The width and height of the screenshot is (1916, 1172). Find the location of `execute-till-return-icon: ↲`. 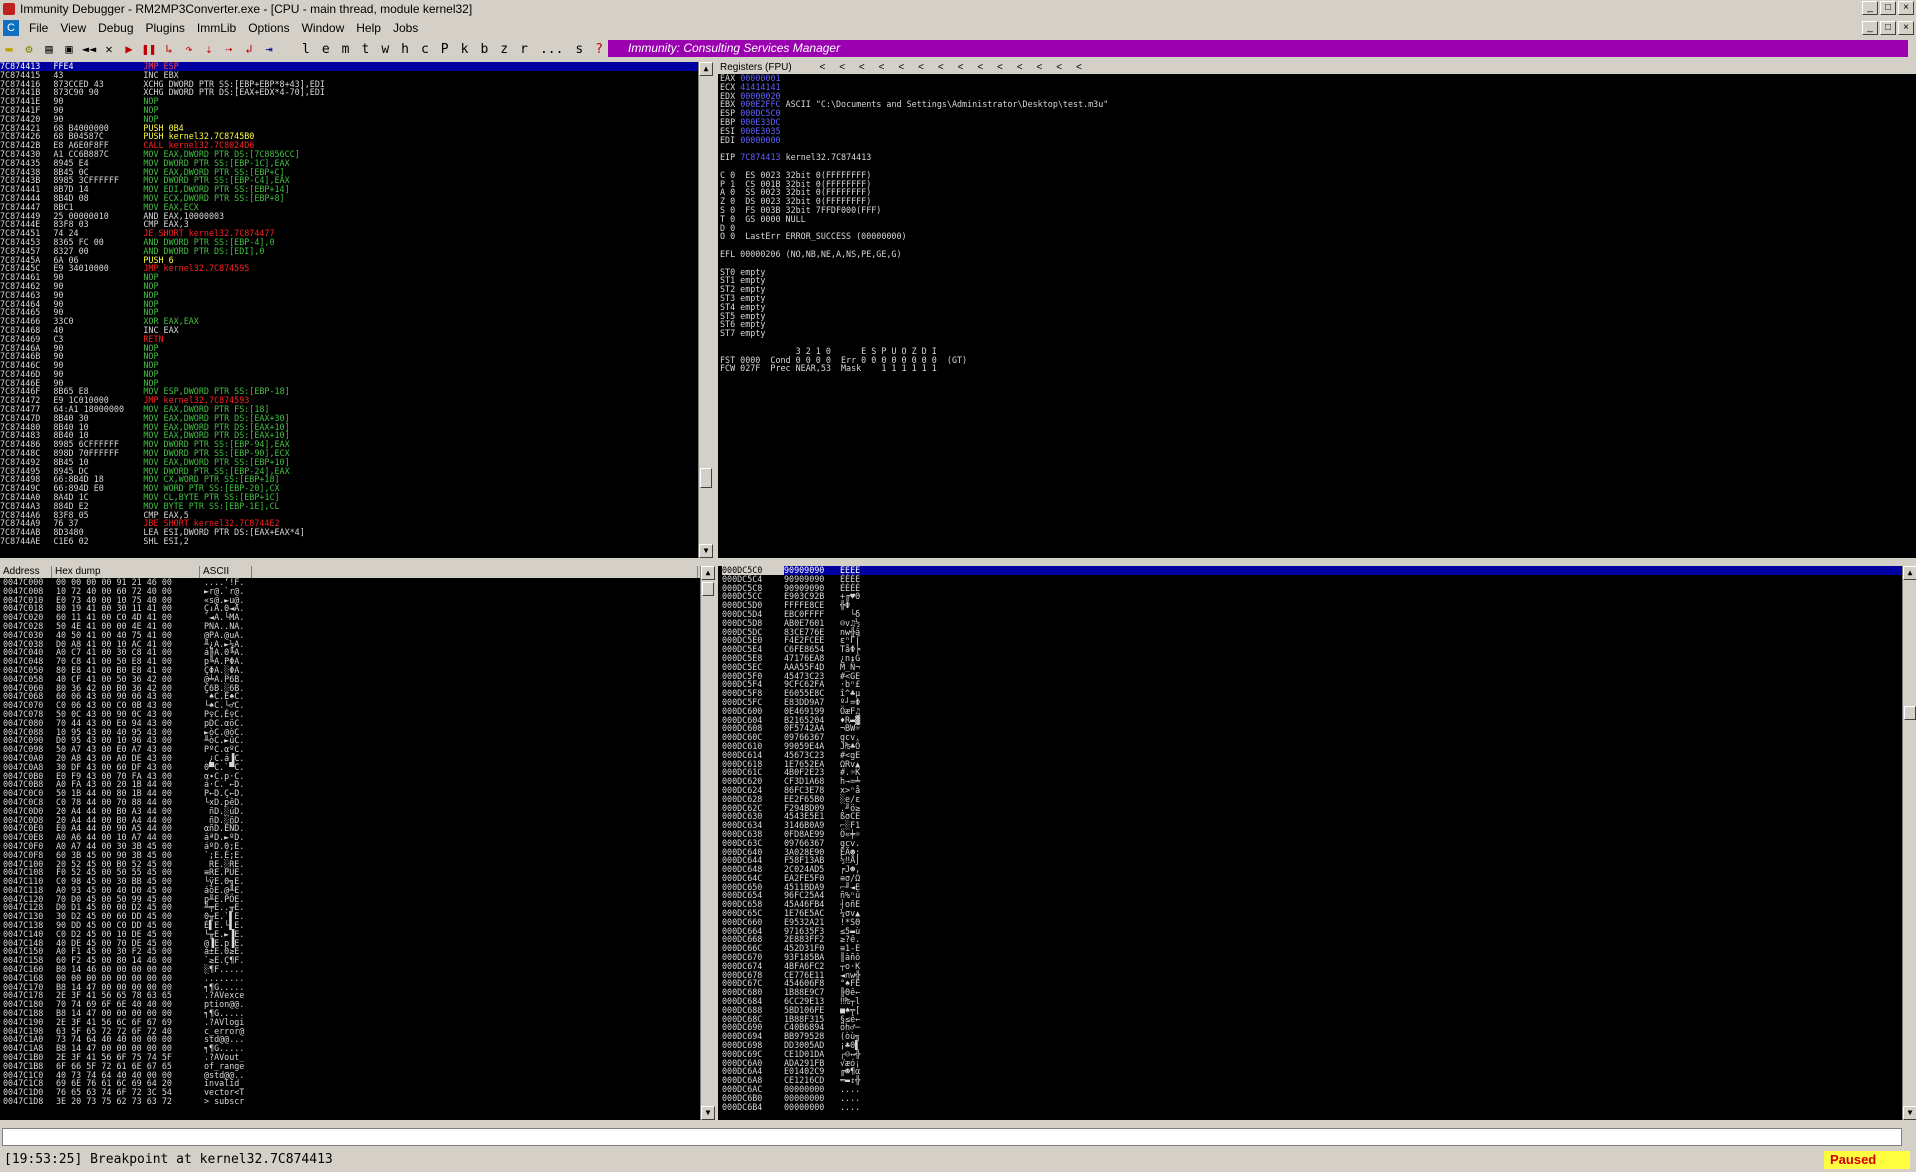

execute-till-return-icon: ↲ is located at coordinates (249, 49).